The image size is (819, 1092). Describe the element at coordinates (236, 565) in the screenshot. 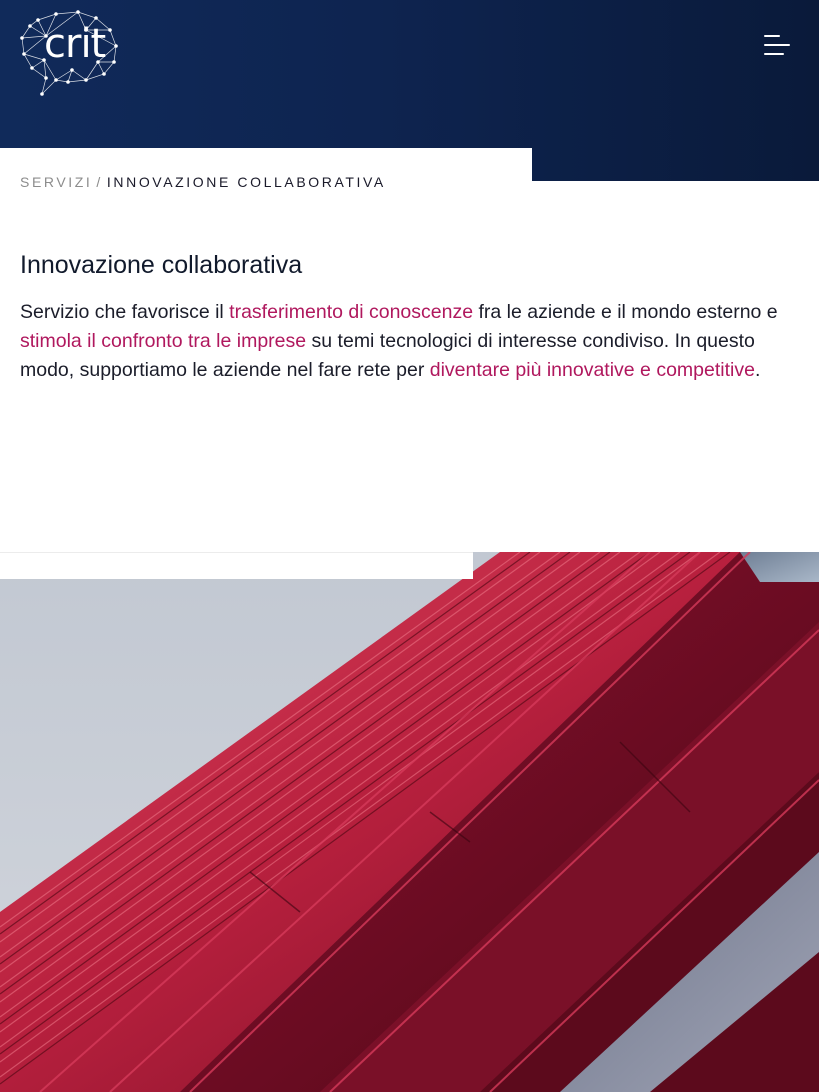

I see `hero-cutout` at that location.